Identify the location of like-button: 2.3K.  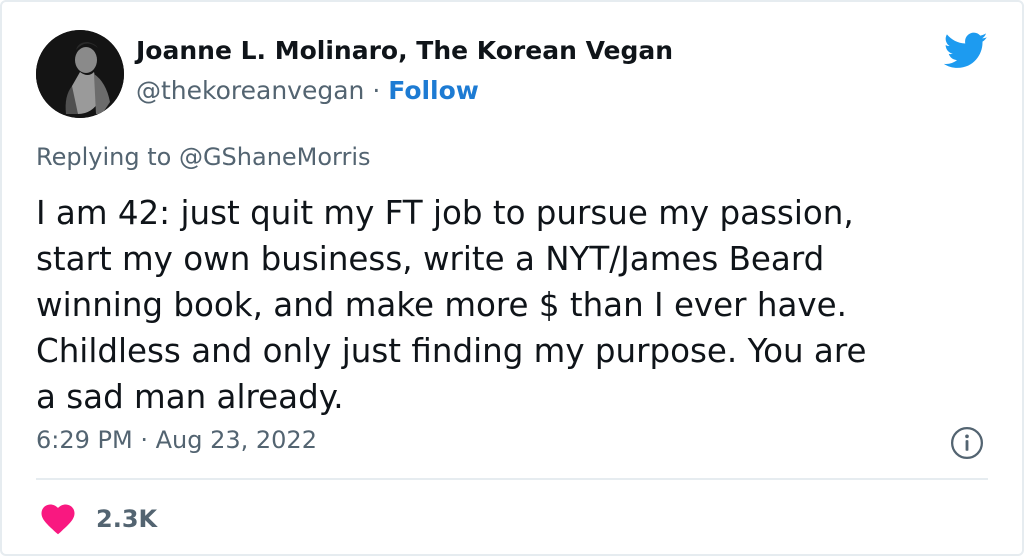
(98, 519).